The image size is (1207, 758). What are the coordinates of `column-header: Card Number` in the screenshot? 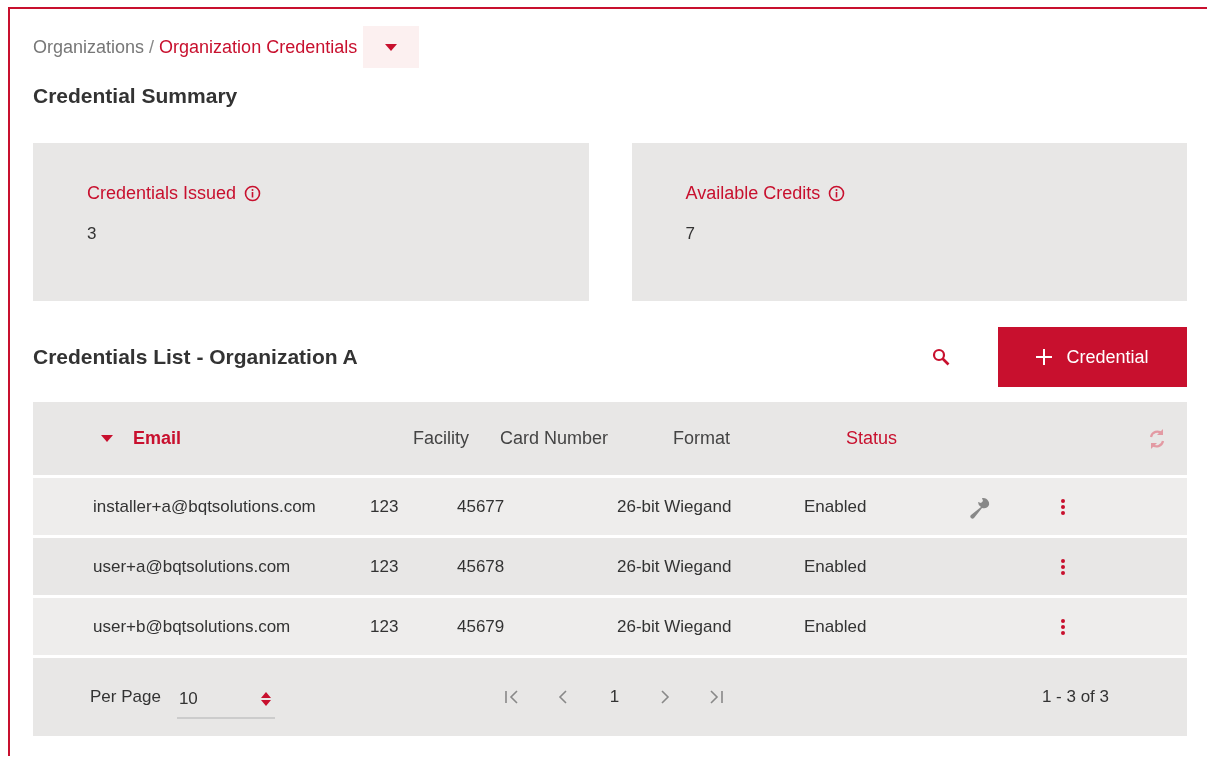 It's located at (554, 438).